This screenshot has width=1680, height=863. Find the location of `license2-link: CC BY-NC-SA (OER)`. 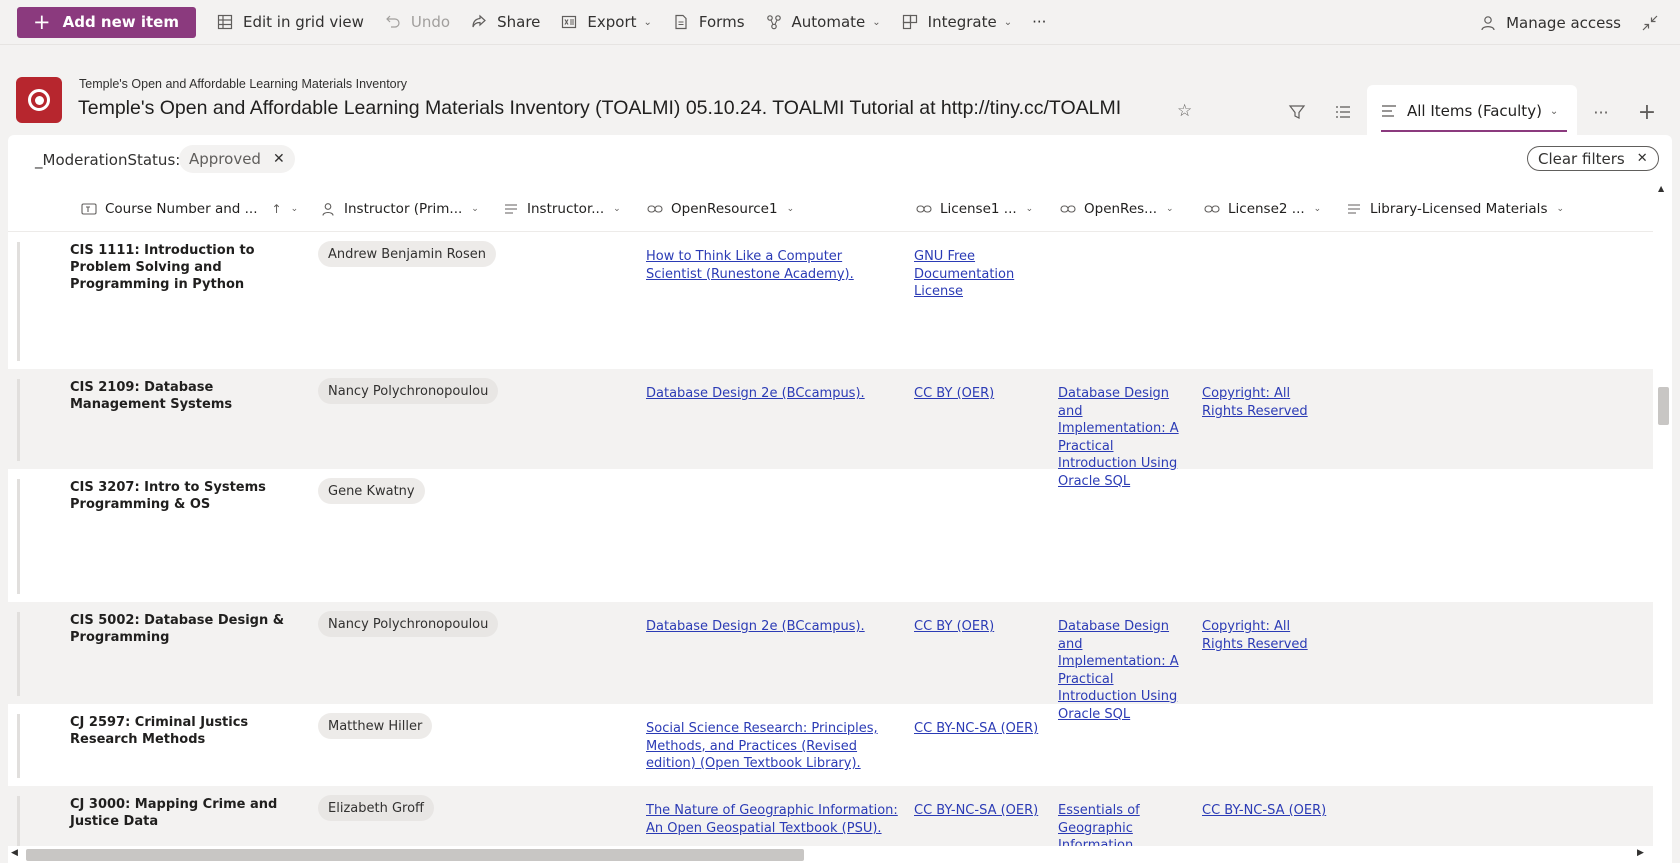

license2-link: CC BY-NC-SA (OER) is located at coordinates (1267, 811).